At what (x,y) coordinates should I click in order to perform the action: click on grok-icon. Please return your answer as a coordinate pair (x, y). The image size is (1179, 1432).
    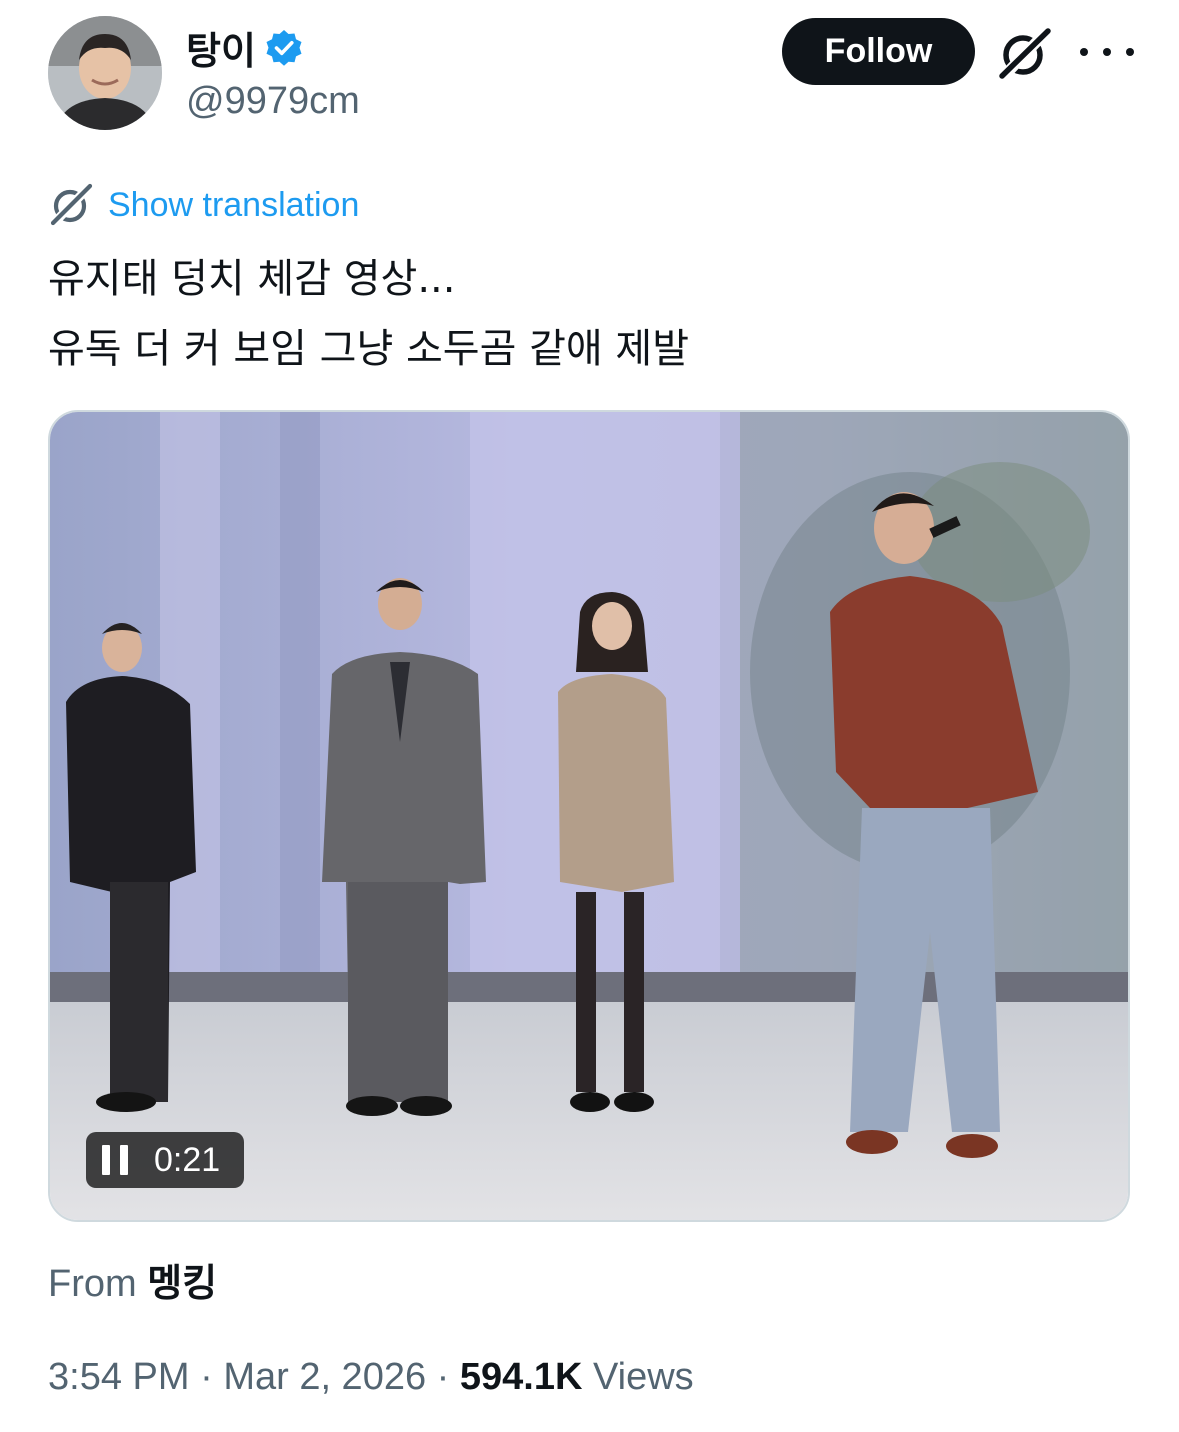
    Looking at the image, I should click on (1025, 53).